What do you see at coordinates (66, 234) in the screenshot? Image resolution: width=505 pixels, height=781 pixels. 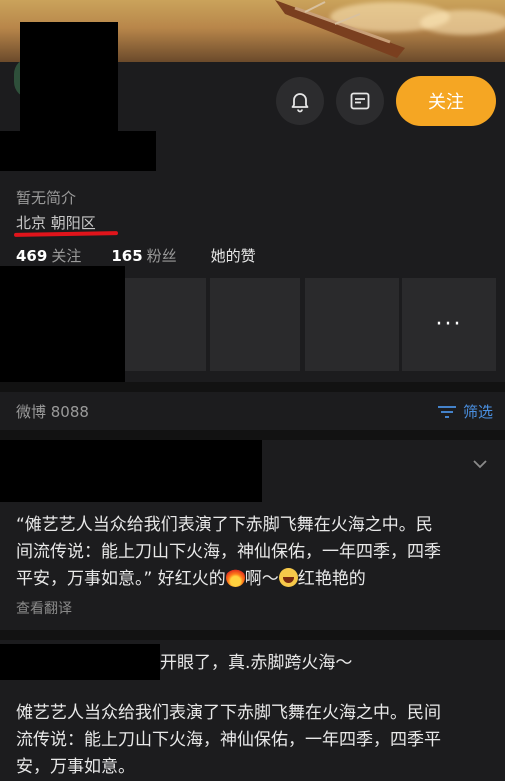 I see `red-underline-annotation` at bounding box center [66, 234].